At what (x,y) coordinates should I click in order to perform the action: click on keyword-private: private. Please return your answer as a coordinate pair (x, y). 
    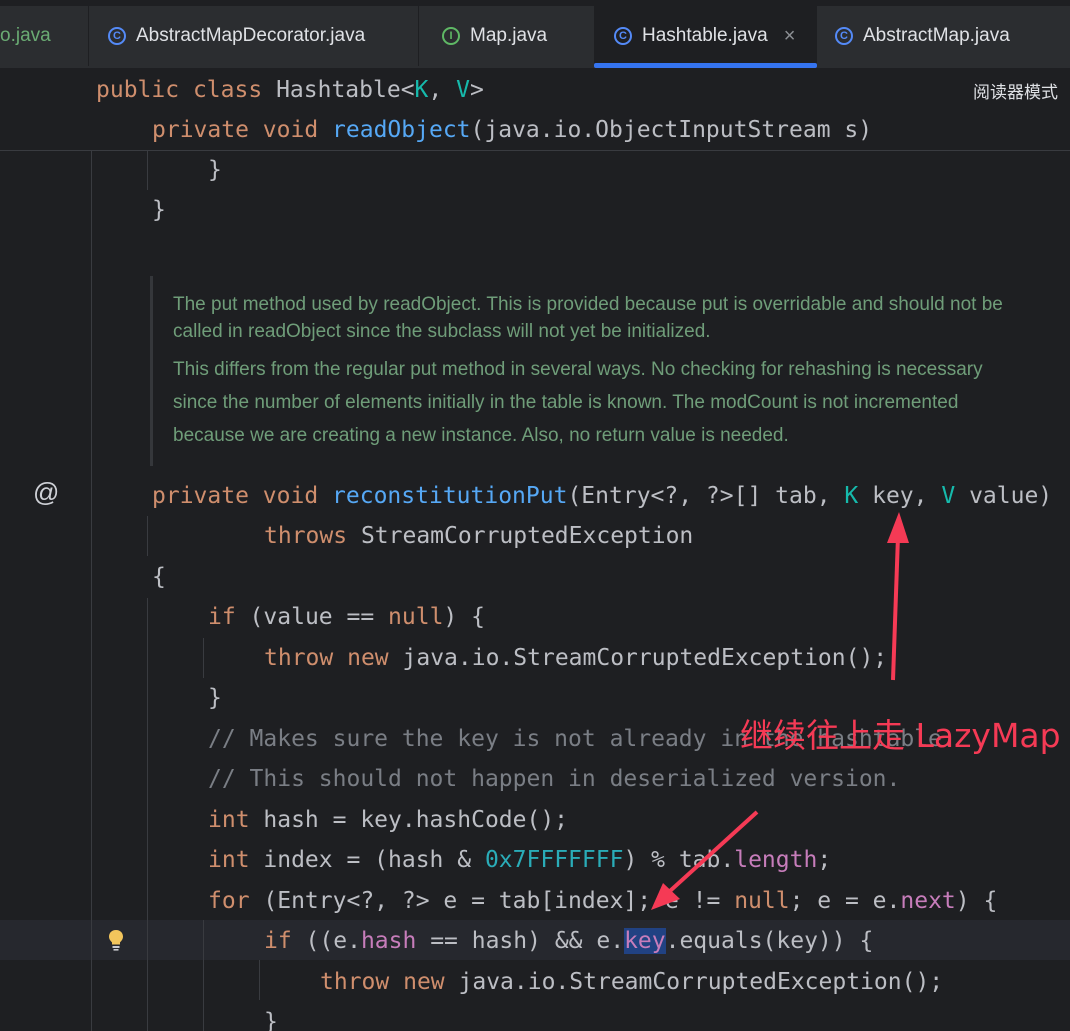
    Looking at the image, I should click on (200, 130).